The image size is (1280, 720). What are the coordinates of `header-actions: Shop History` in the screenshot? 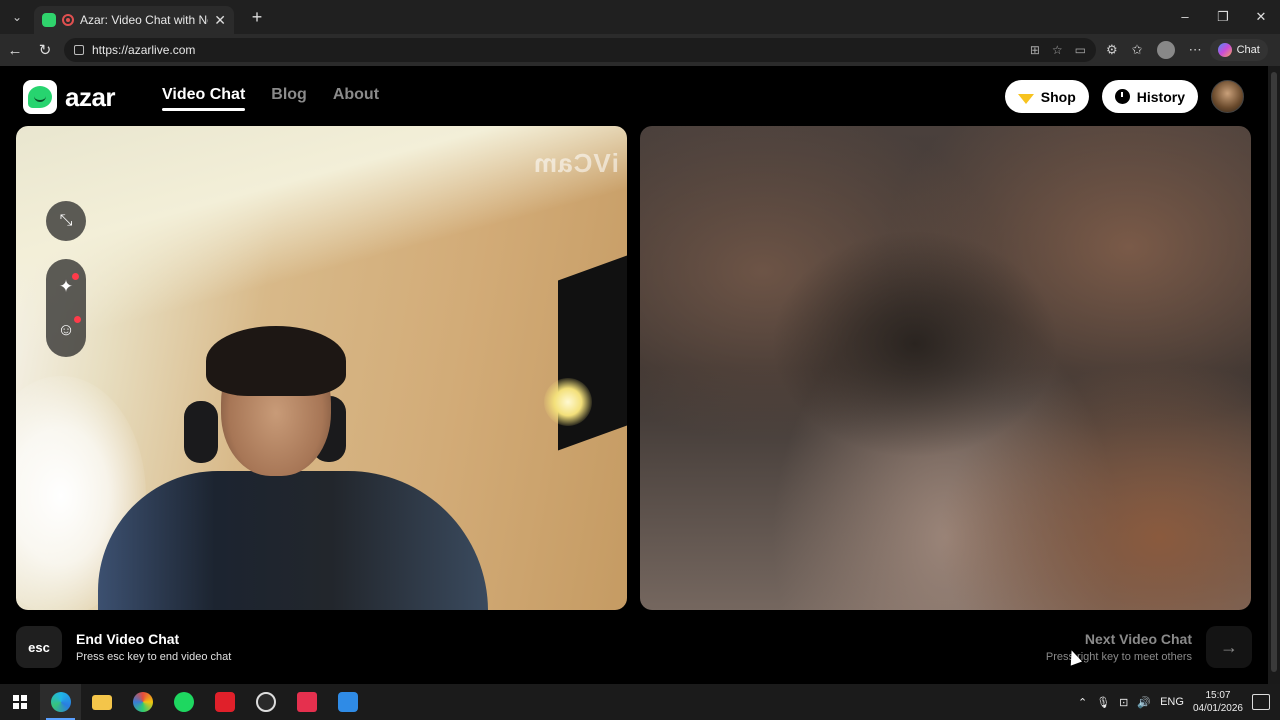 It's located at (1124, 96).